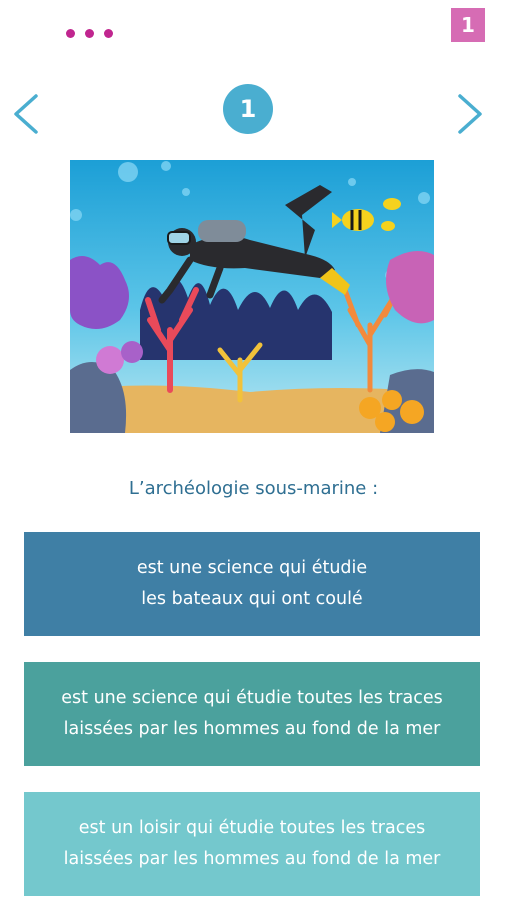  I want to click on question-number: 1, so click(248, 109).